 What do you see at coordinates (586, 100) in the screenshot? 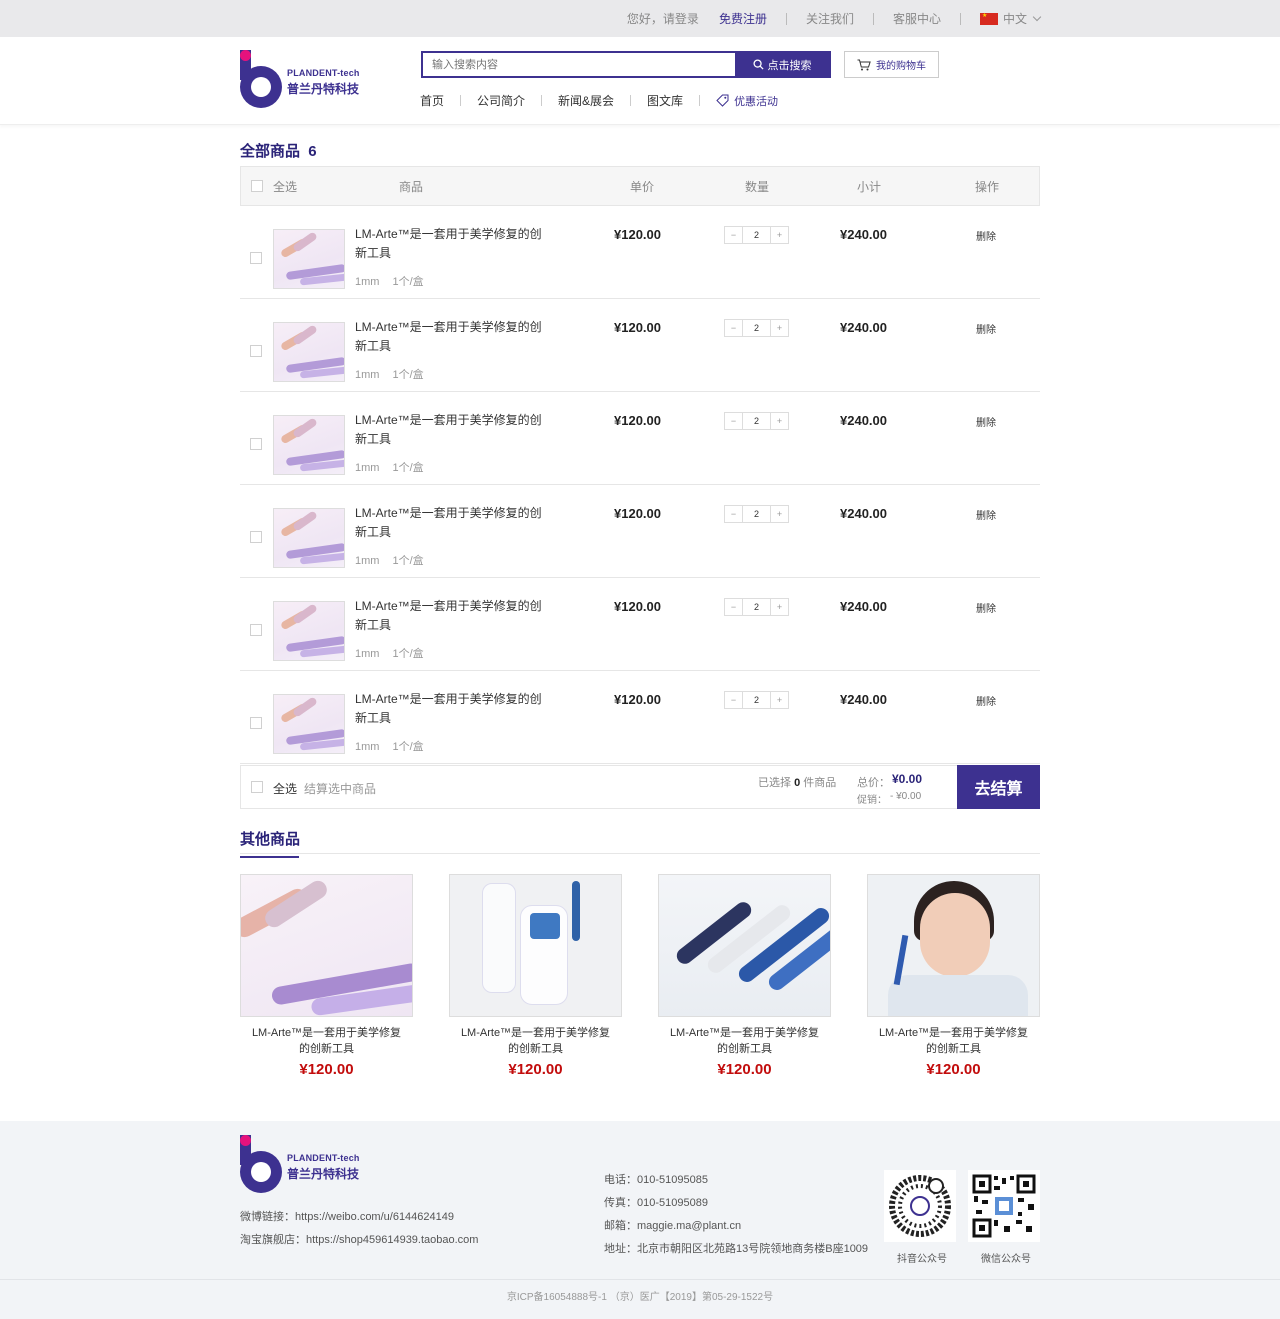
I see `nav-news: 新闻&展会` at bounding box center [586, 100].